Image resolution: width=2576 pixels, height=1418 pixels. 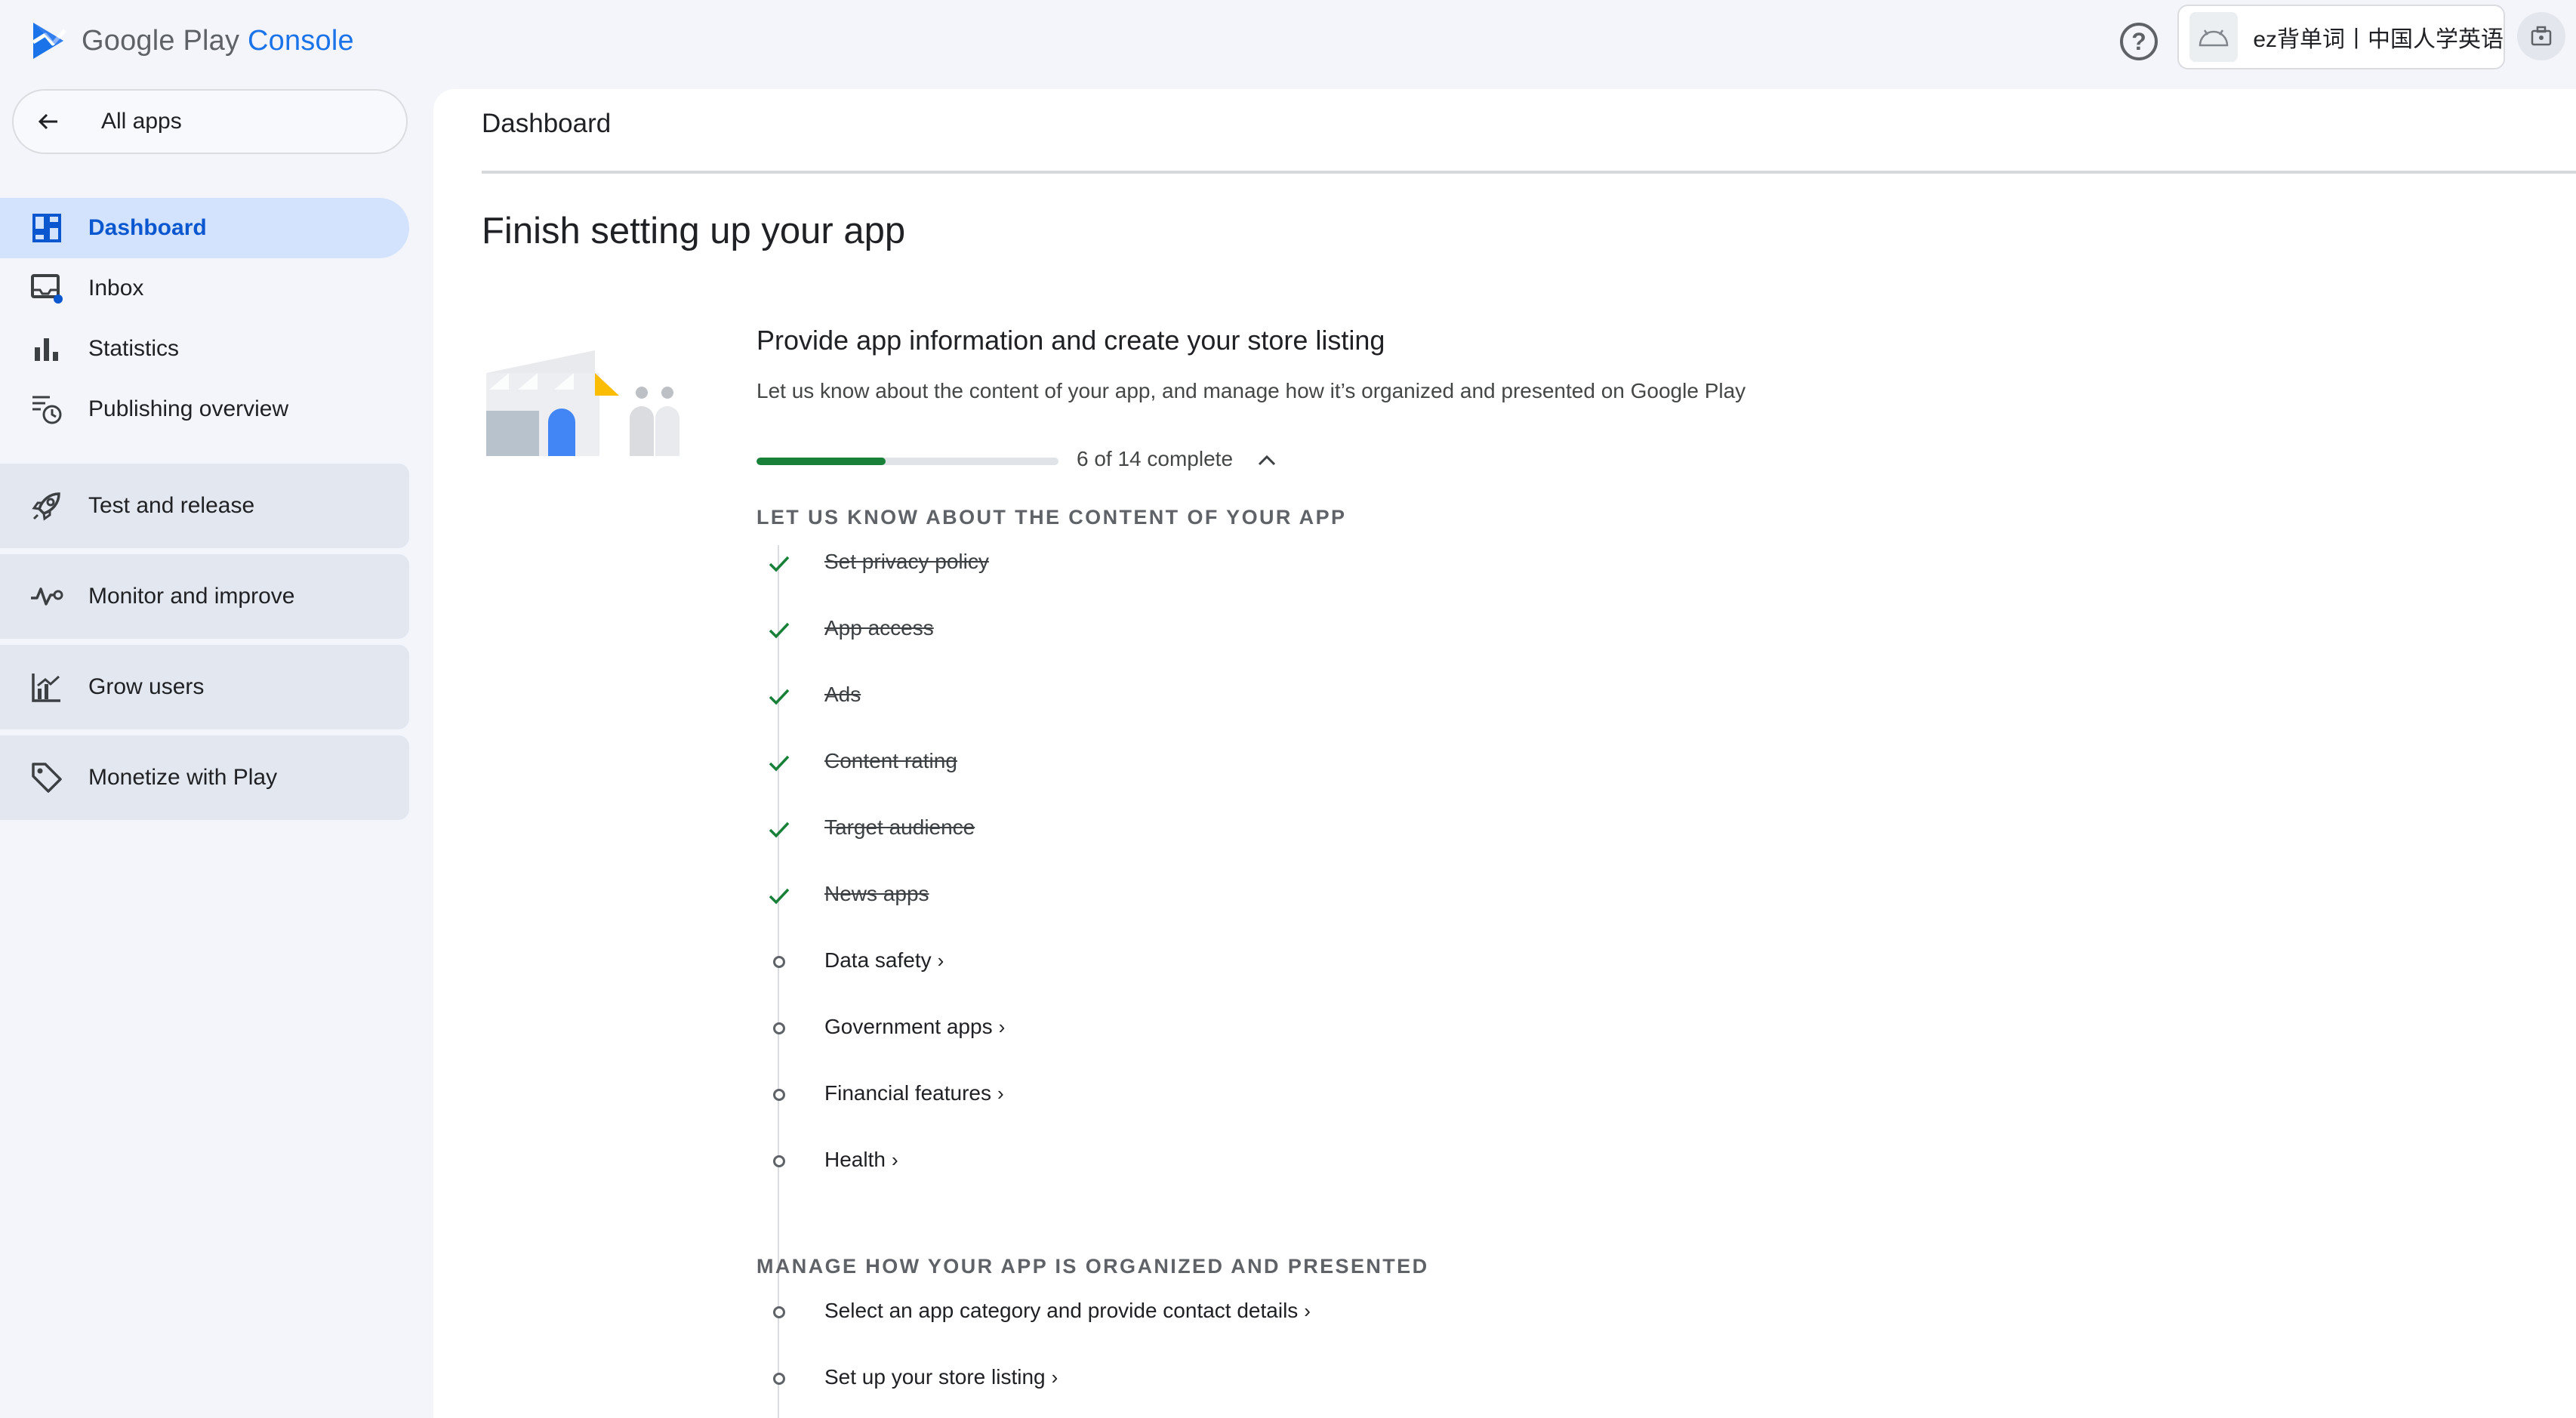 What do you see at coordinates (116, 288) in the screenshot?
I see `sidebar-item-label: Inbox` at bounding box center [116, 288].